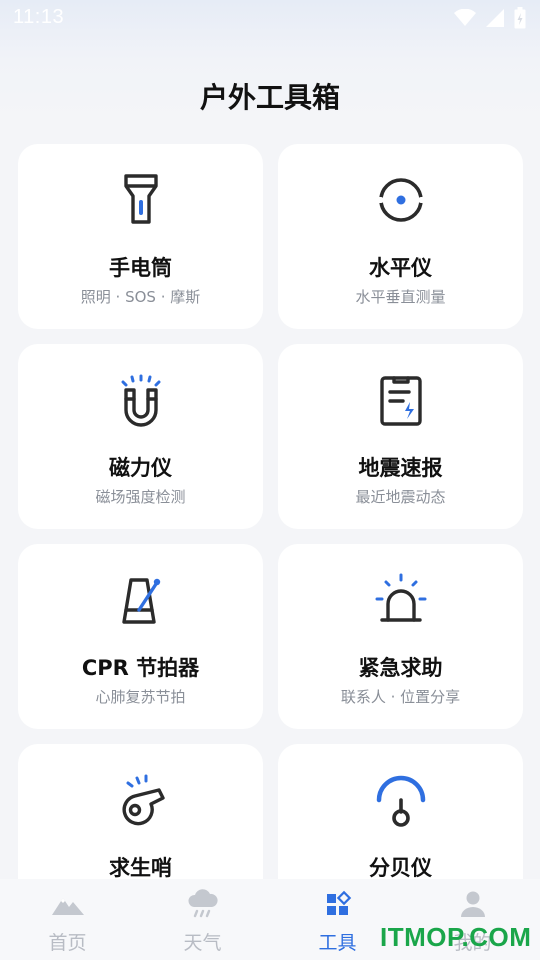  What do you see at coordinates (473, 904) in the screenshot?
I see `user-icon` at bounding box center [473, 904].